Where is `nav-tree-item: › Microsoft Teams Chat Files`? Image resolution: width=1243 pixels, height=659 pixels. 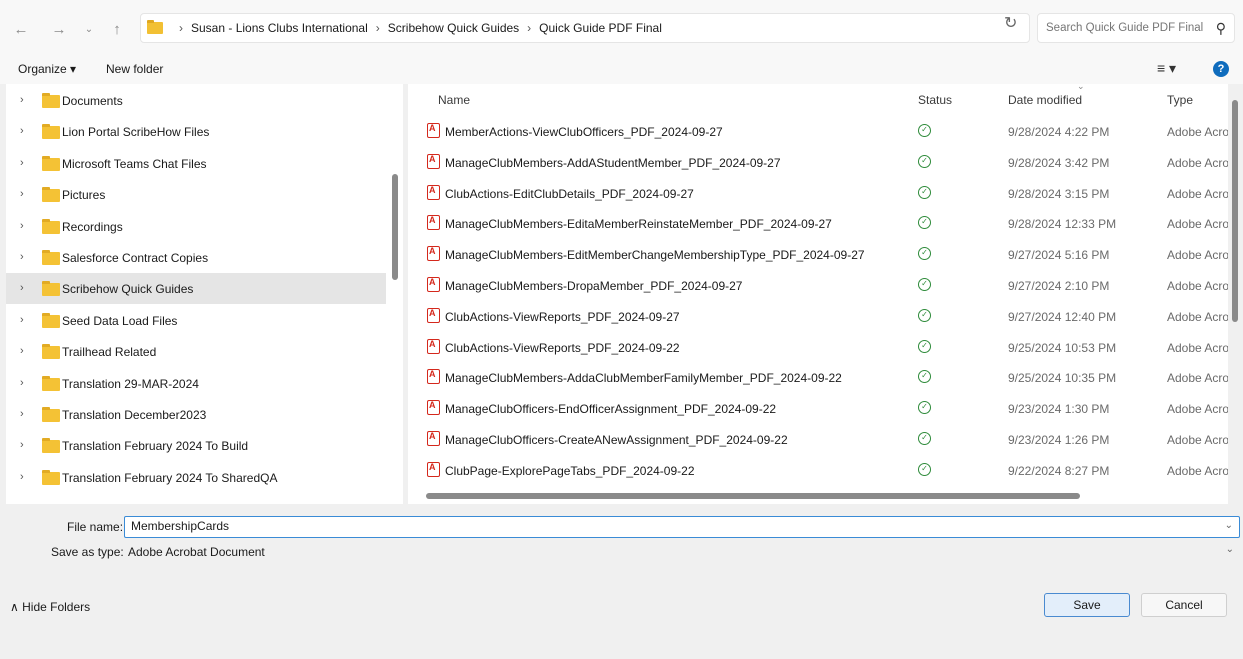
nav-tree-item: › Microsoft Teams Chat Files is located at coordinates (196, 163).